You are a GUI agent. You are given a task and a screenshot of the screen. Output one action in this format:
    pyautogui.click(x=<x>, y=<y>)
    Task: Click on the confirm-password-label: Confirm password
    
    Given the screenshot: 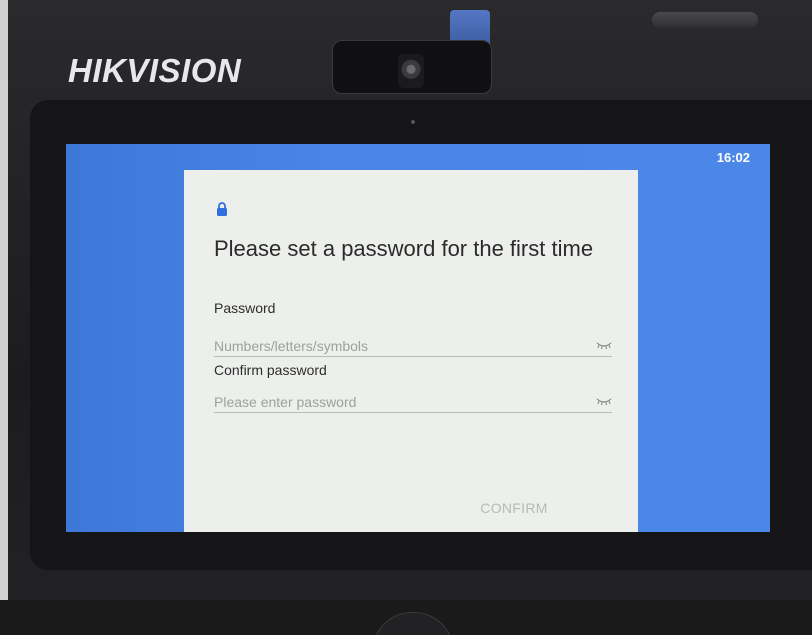 What is the action you would take?
    pyautogui.click(x=270, y=370)
    